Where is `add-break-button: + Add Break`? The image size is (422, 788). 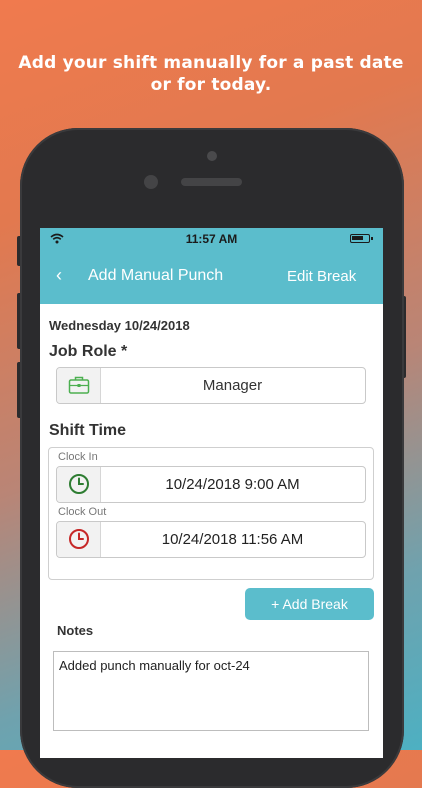
add-break-button: + Add Break is located at coordinates (309, 604).